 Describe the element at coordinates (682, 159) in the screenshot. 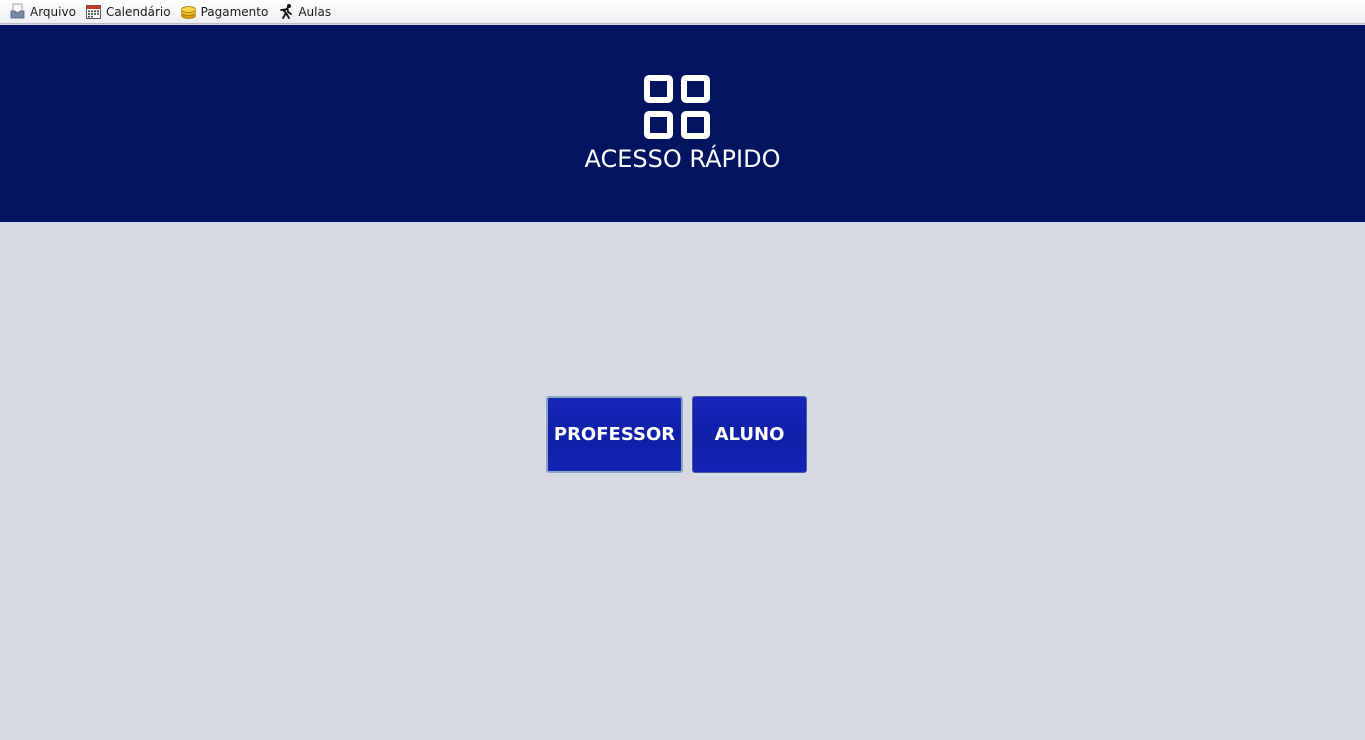

I see `page-title: ACESSO RÁPIDO` at that location.